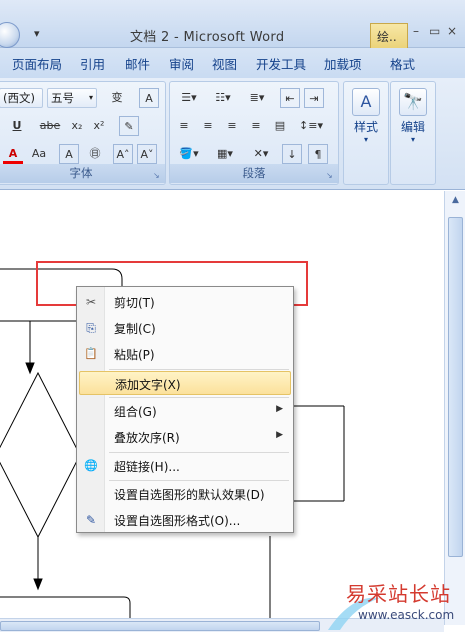  I want to click on paragraph-group-label: 段落, so click(254, 173).